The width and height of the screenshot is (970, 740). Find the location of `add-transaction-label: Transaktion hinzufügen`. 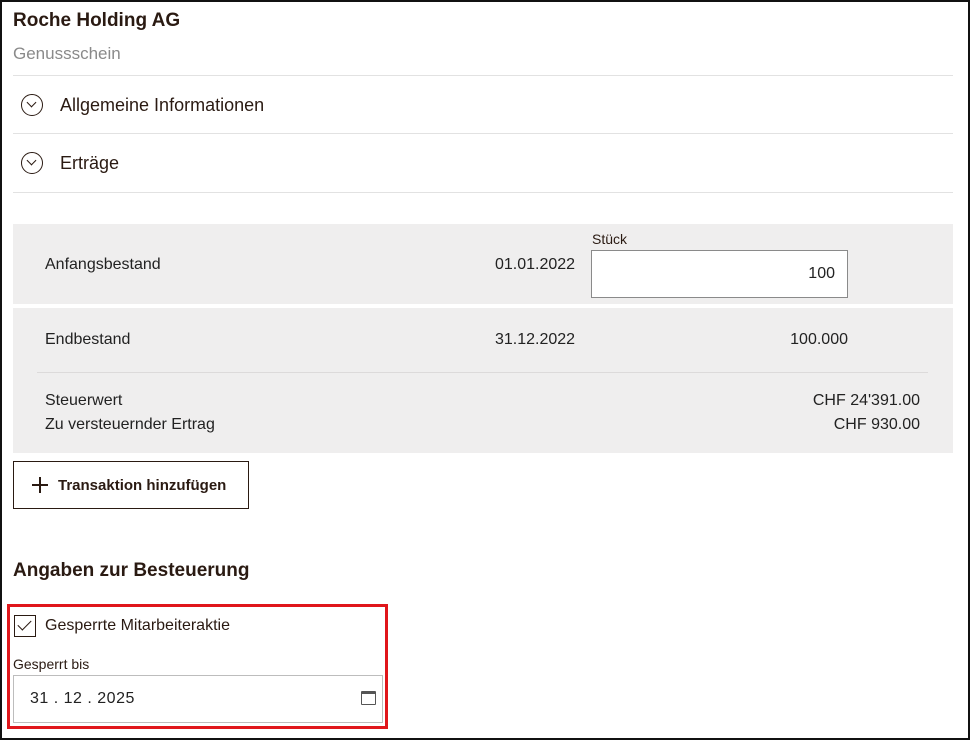

add-transaction-label: Transaktion hinzufügen is located at coordinates (142, 485).